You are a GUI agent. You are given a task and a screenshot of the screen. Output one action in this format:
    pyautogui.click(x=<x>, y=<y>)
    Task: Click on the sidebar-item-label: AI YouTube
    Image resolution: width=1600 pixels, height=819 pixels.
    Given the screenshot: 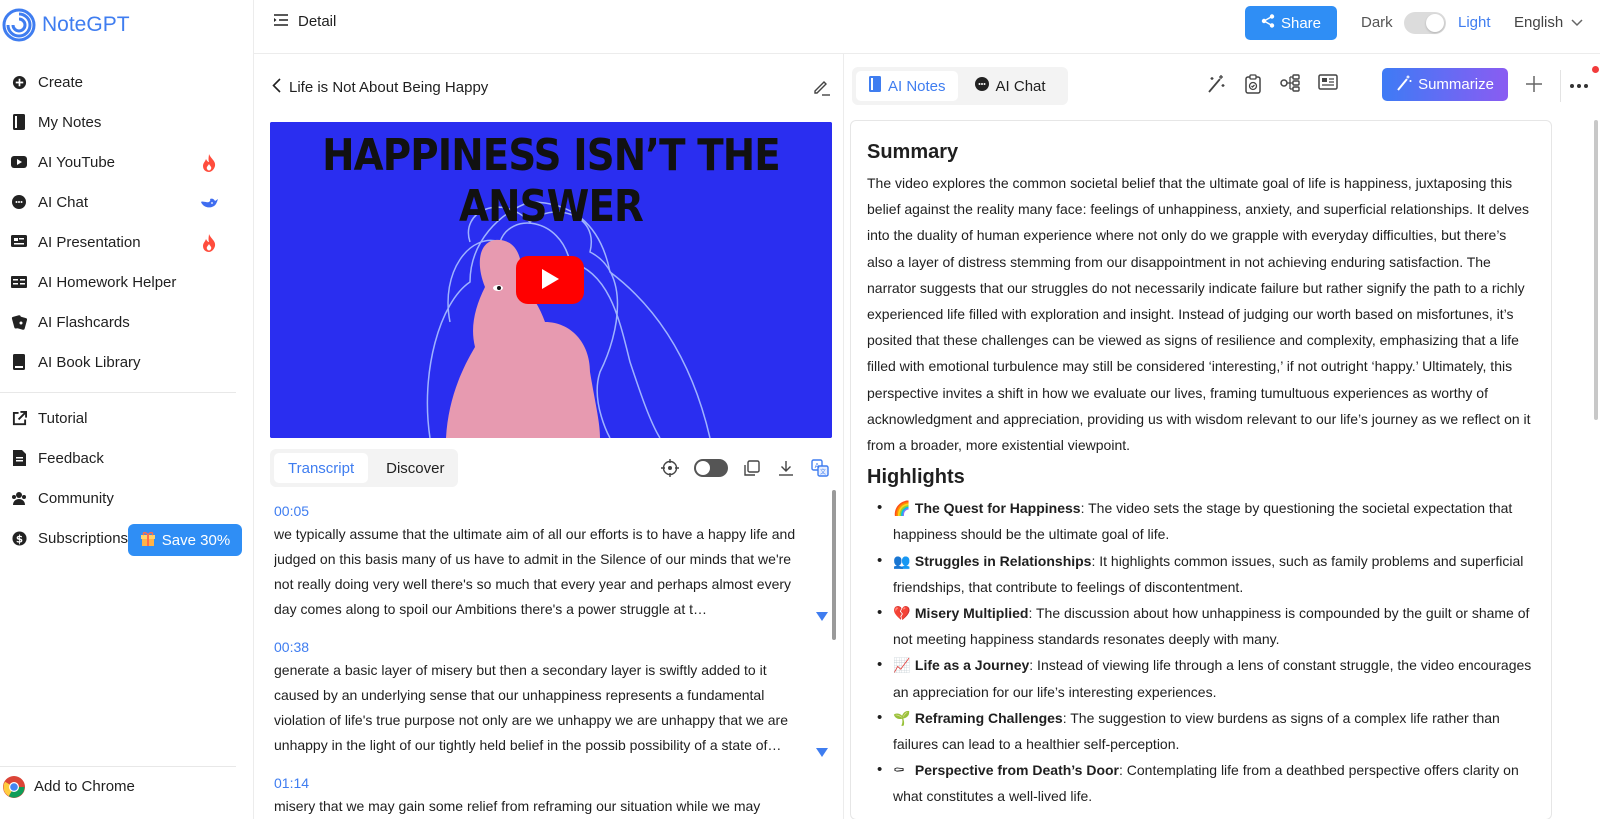 What is the action you would take?
    pyautogui.click(x=77, y=162)
    